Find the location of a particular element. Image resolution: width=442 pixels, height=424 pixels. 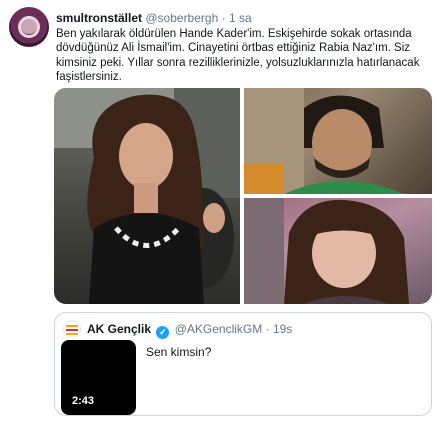

quoted-tweet-text: Sen kimsin? is located at coordinates (179, 352).